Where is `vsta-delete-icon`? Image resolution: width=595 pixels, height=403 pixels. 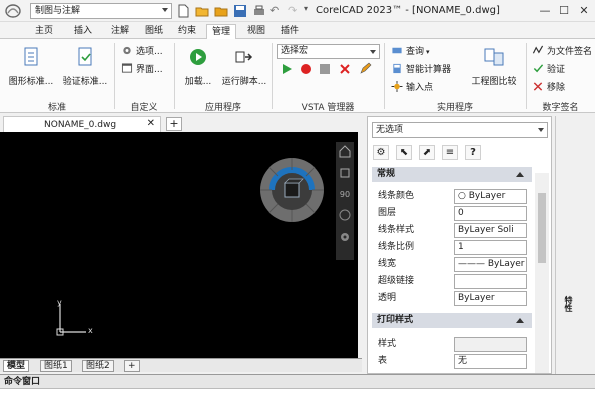
vsta-delete-icon is located at coordinates (345, 69).